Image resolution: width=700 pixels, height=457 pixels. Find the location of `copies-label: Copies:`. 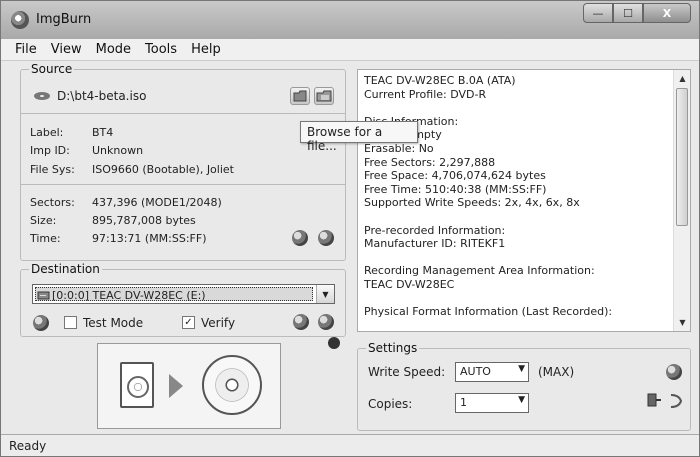

copies-label: Copies: is located at coordinates (390, 404).